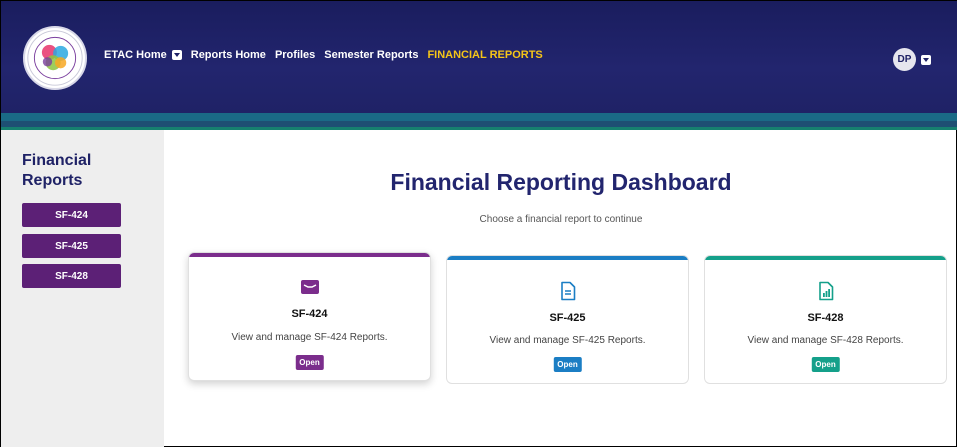 The height and width of the screenshot is (447, 957). What do you see at coordinates (479, 117) in the screenshot?
I see `header-stripe` at bounding box center [479, 117].